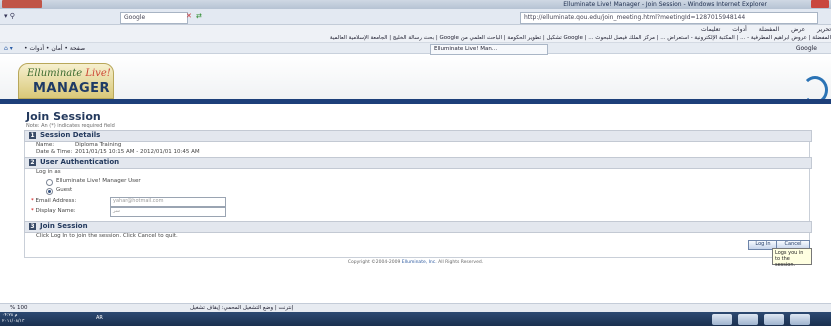 The image size is (831, 326). Describe the element at coordinates (116, 211) in the screenshot. I see `display-name-value: سر` at that location.